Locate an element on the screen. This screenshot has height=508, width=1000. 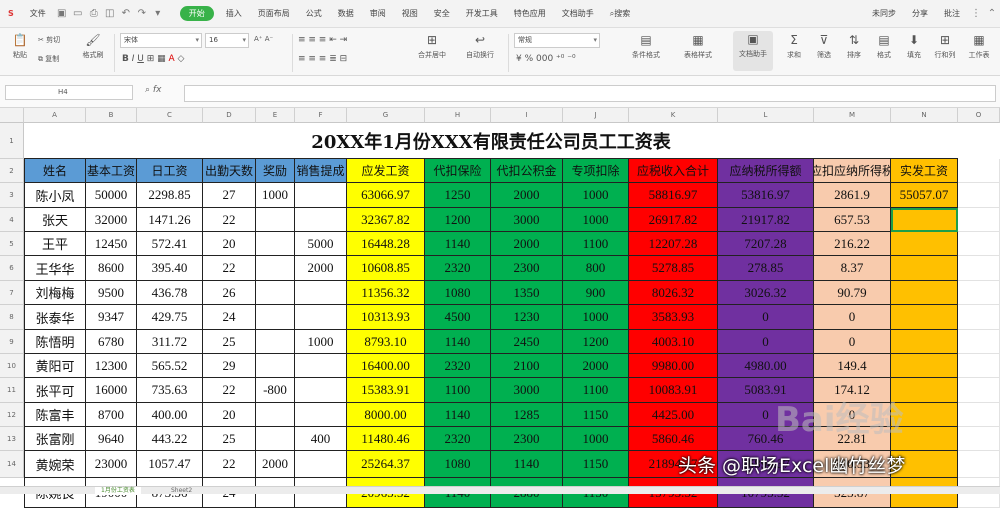
row-header-9: 9 is located at coordinates (12, 342).